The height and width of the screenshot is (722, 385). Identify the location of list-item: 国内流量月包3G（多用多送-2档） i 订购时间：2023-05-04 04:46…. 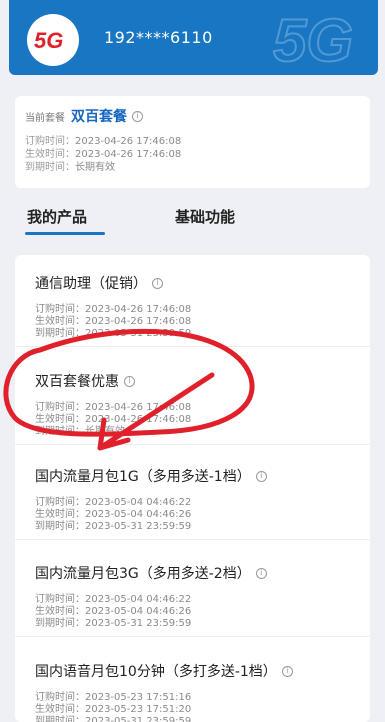
(192, 591).